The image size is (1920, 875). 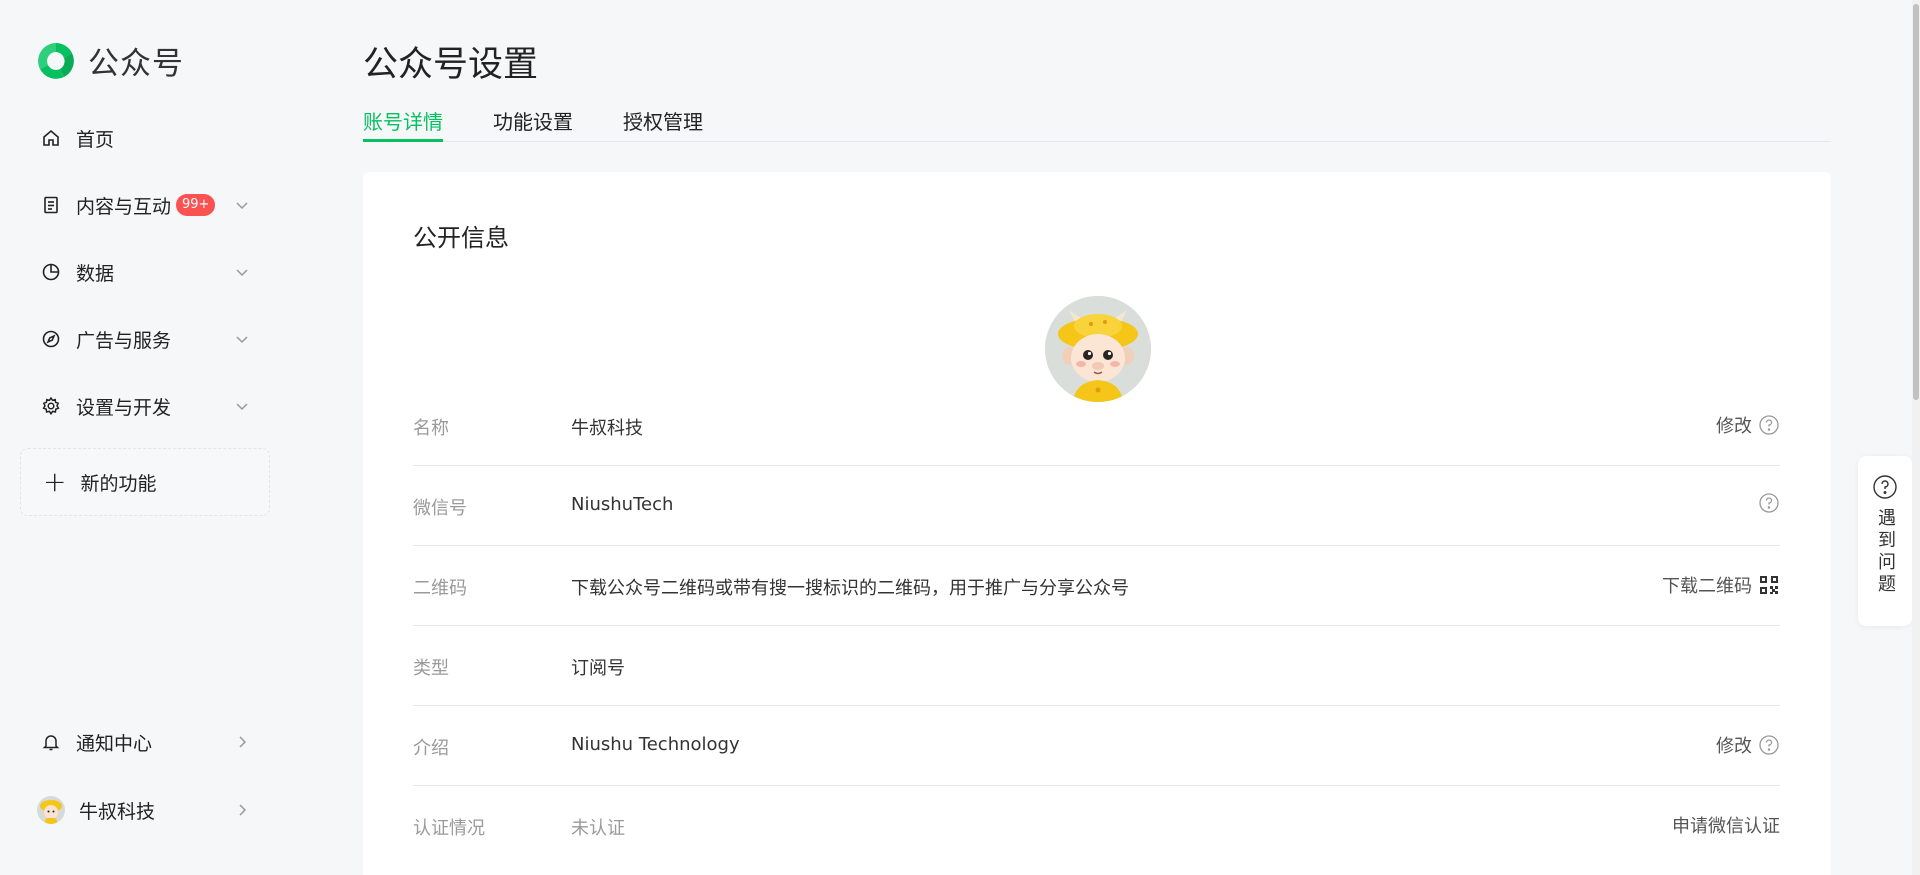 I want to click on row-value: 牛叔科技, so click(x=607, y=428).